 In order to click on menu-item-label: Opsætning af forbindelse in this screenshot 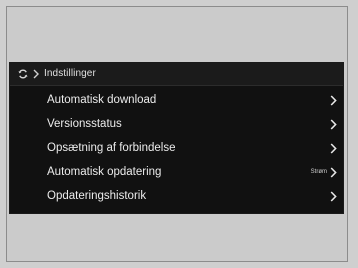, I will do `click(111, 148)`.